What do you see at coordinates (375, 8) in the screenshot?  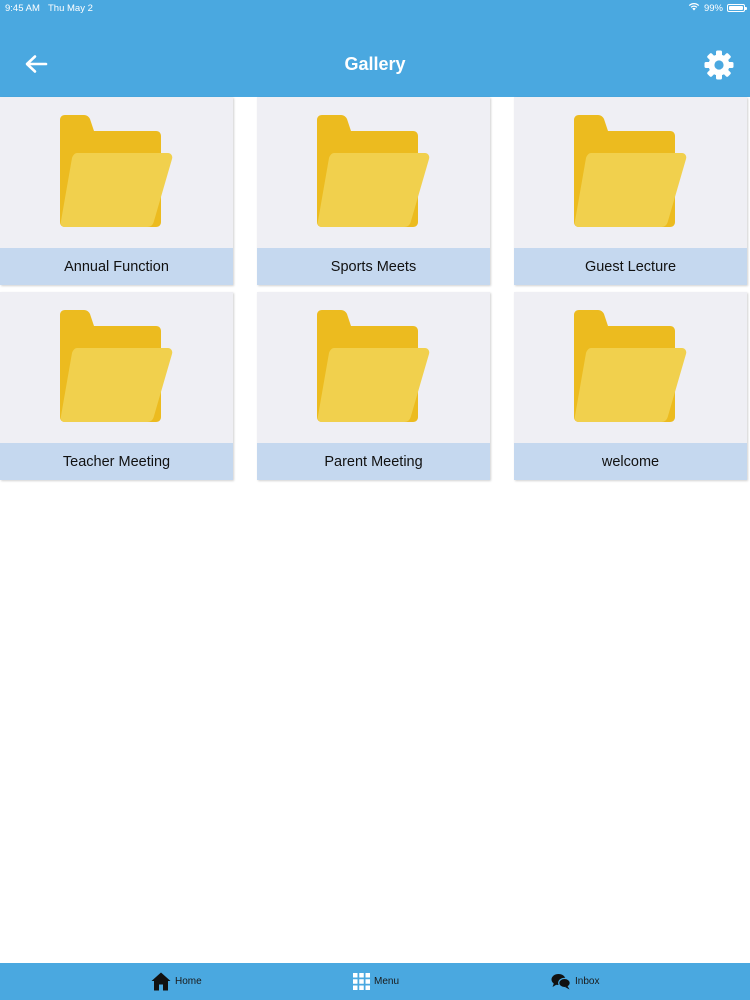 I see `status-bar: 9:45 AM Thu May 2 99%` at bounding box center [375, 8].